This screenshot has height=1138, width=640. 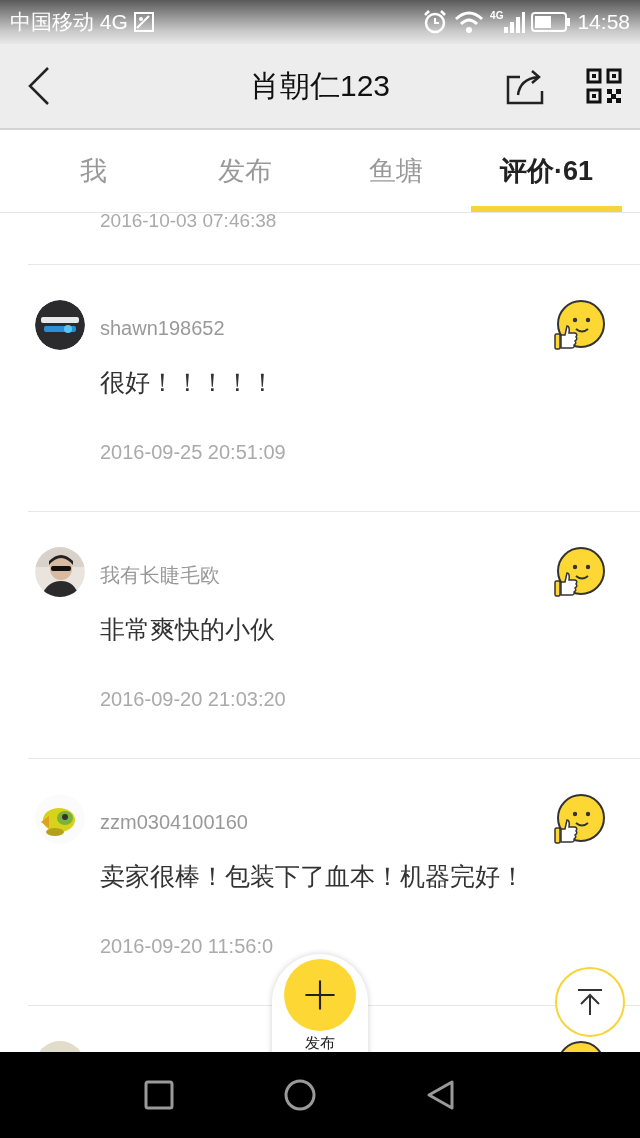 I want to click on user-name: shawn198652, so click(x=163, y=327).